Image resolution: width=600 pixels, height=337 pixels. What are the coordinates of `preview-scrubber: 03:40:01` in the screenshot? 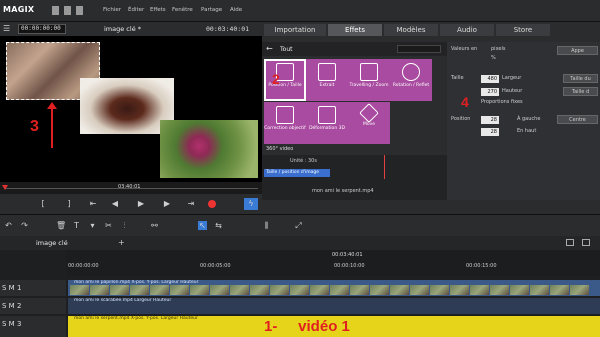 It's located at (131, 188).